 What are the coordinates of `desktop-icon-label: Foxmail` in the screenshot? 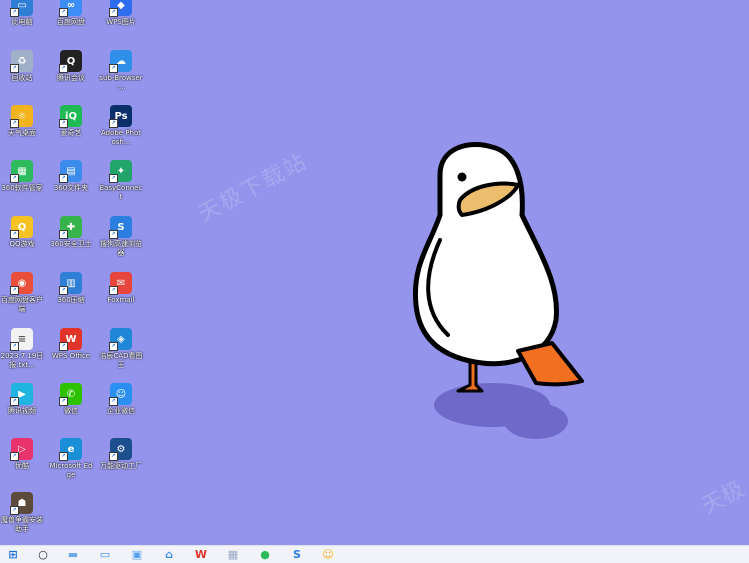 It's located at (121, 300).